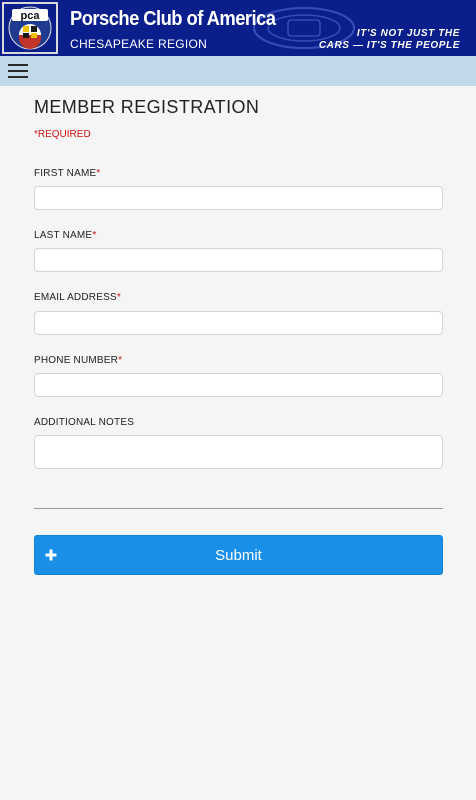 This screenshot has width=476, height=800. I want to click on email-field, so click(238, 323).